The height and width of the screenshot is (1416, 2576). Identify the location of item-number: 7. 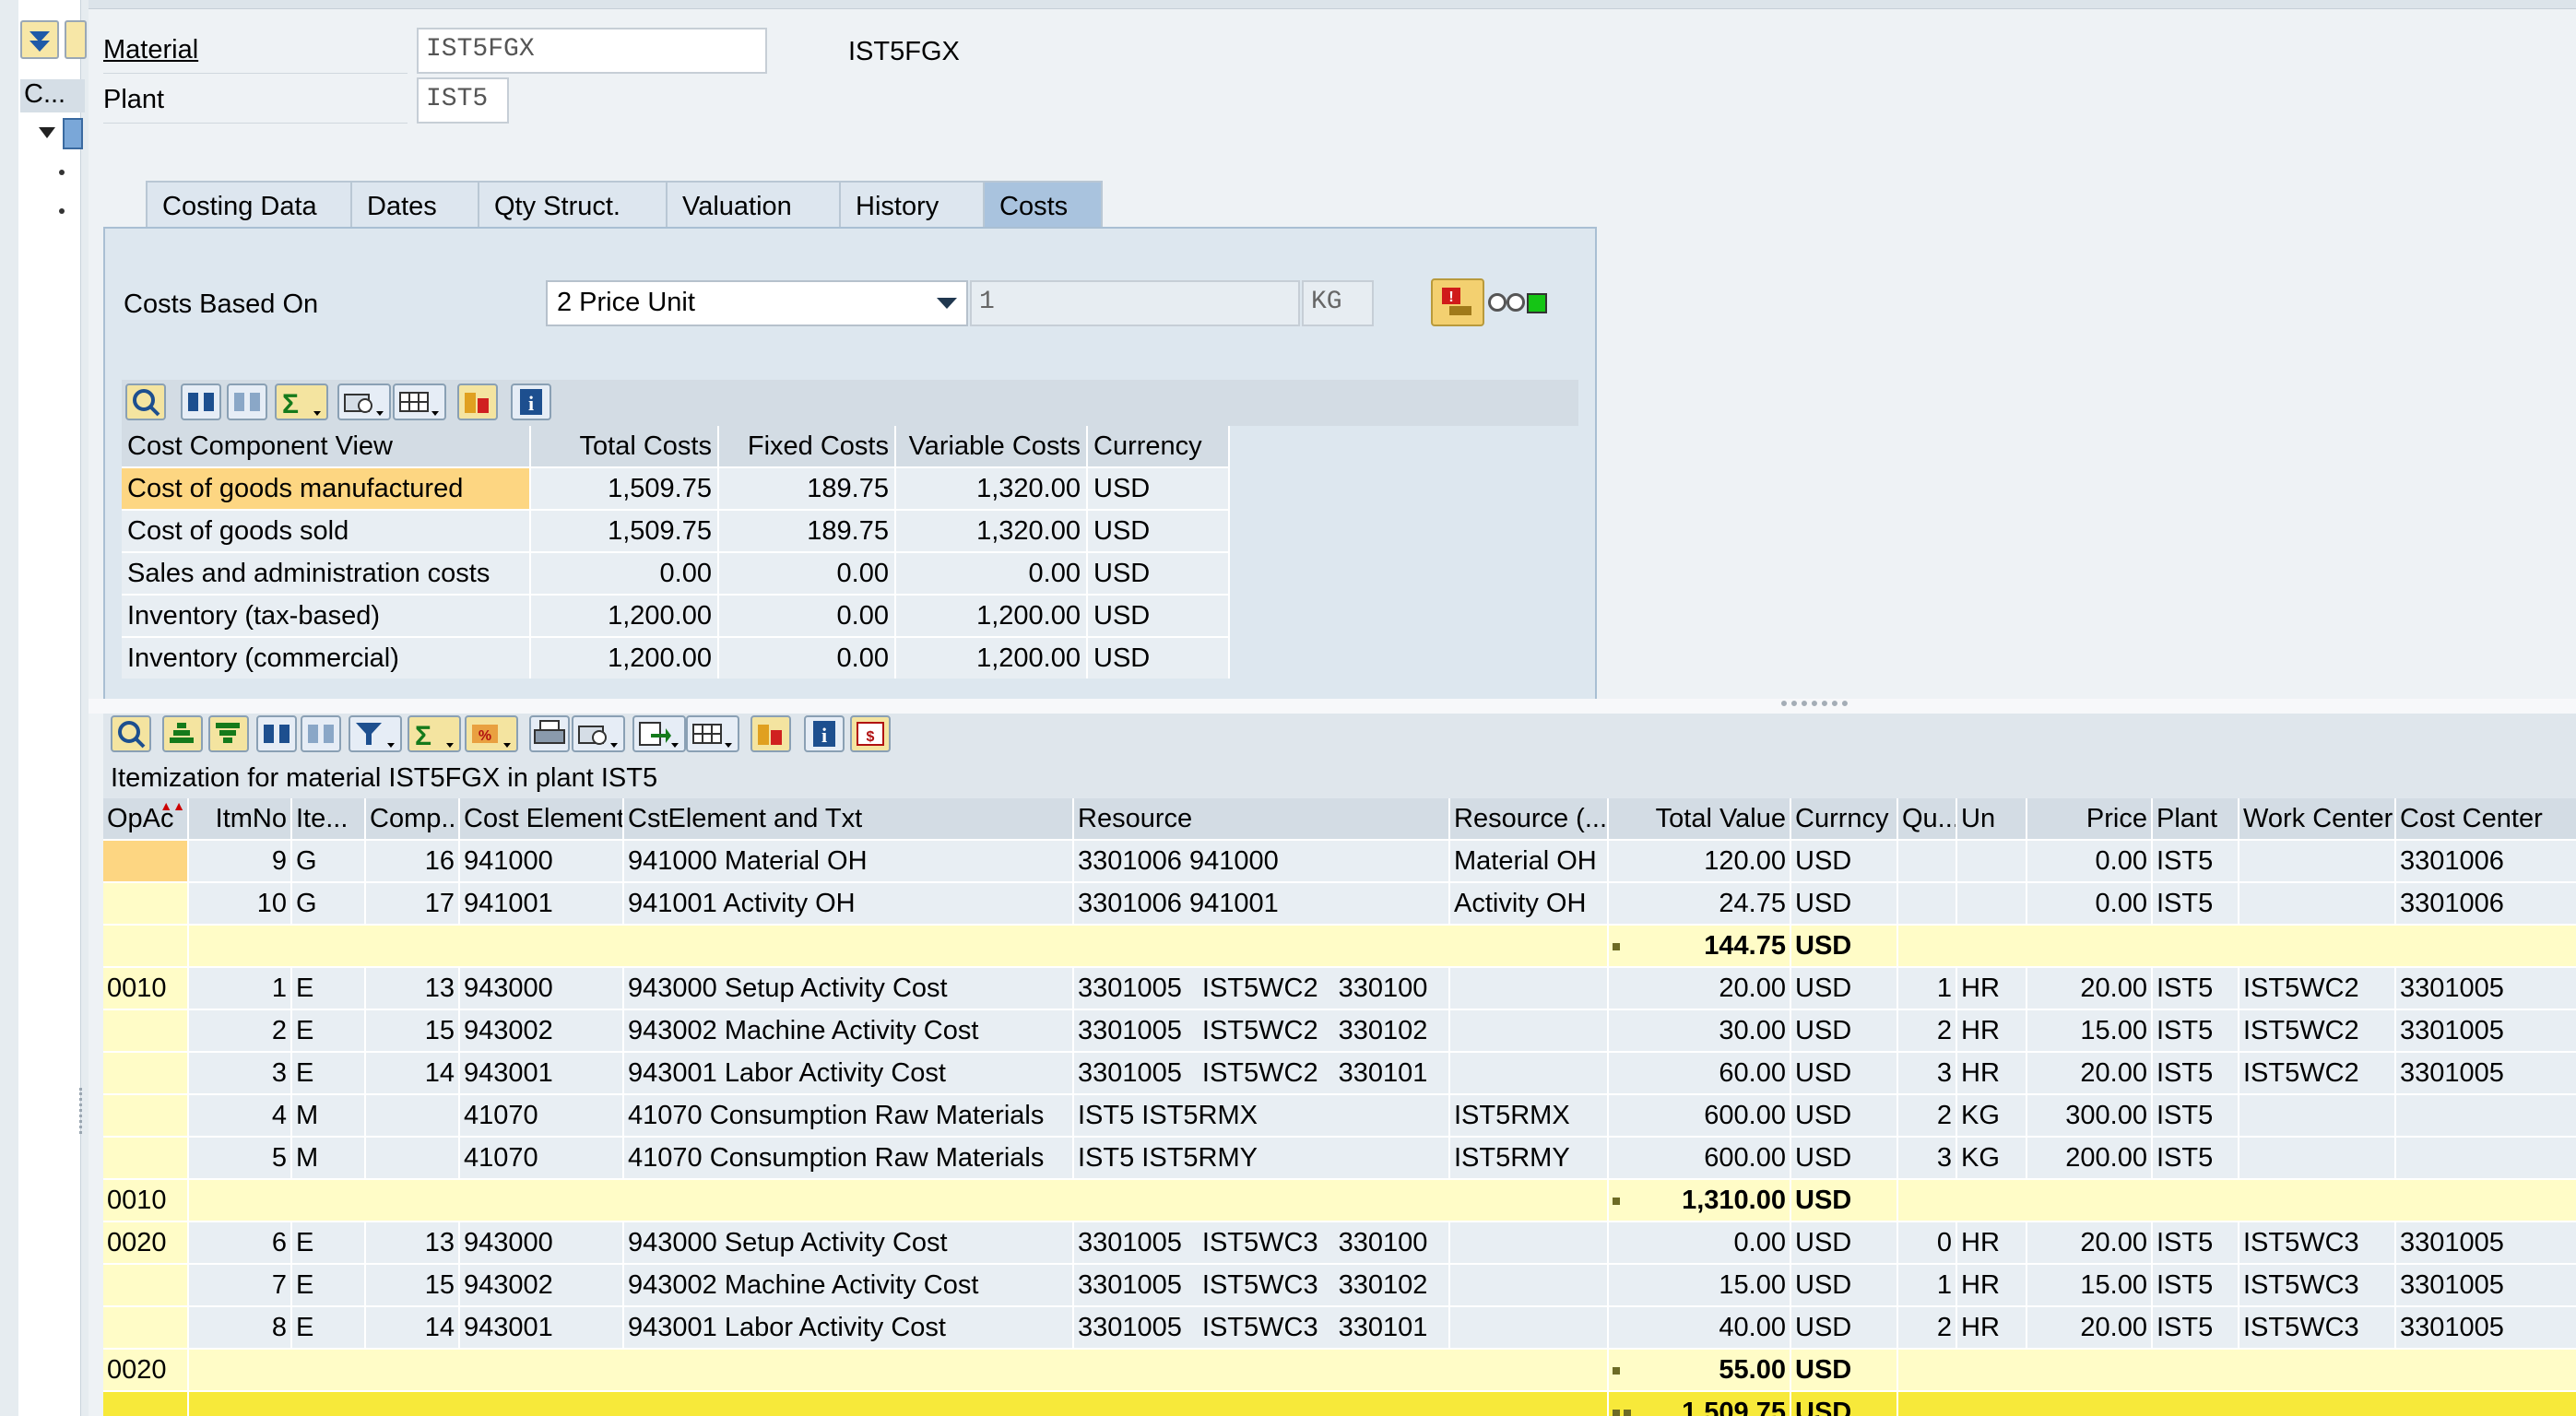
(240, 1284).